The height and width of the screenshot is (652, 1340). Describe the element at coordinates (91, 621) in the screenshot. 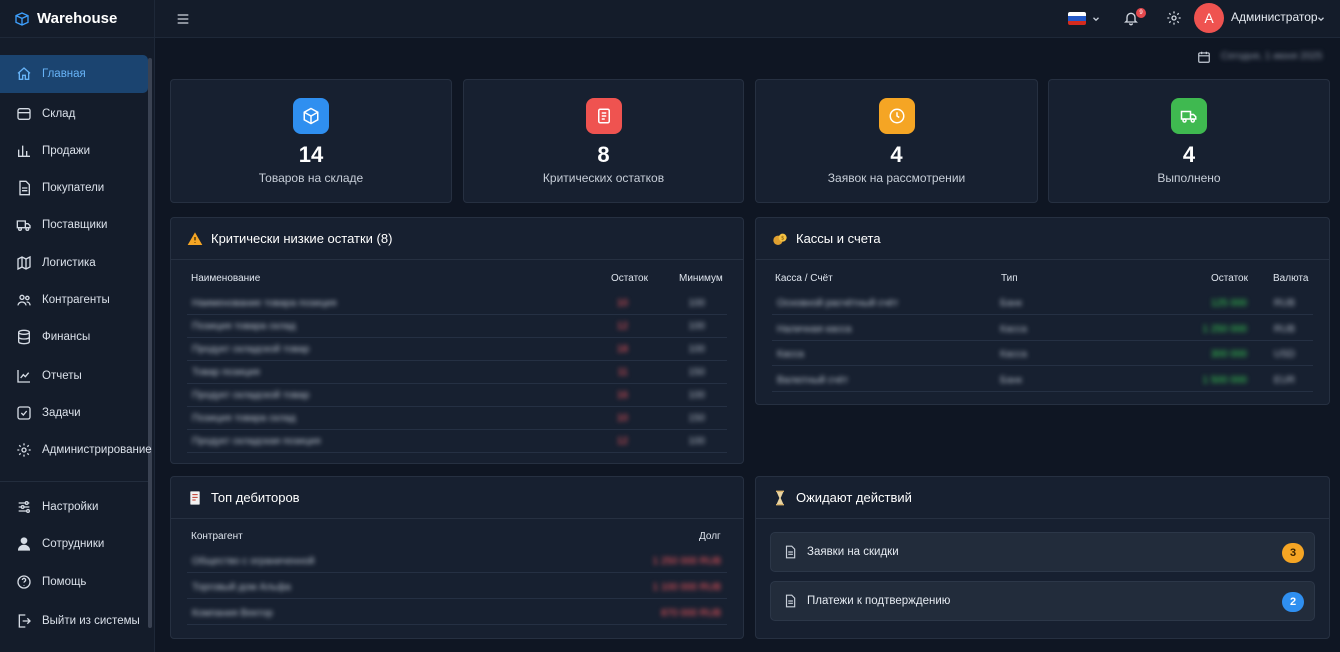

I see `sidebar-item-label: Выйти из системы` at that location.